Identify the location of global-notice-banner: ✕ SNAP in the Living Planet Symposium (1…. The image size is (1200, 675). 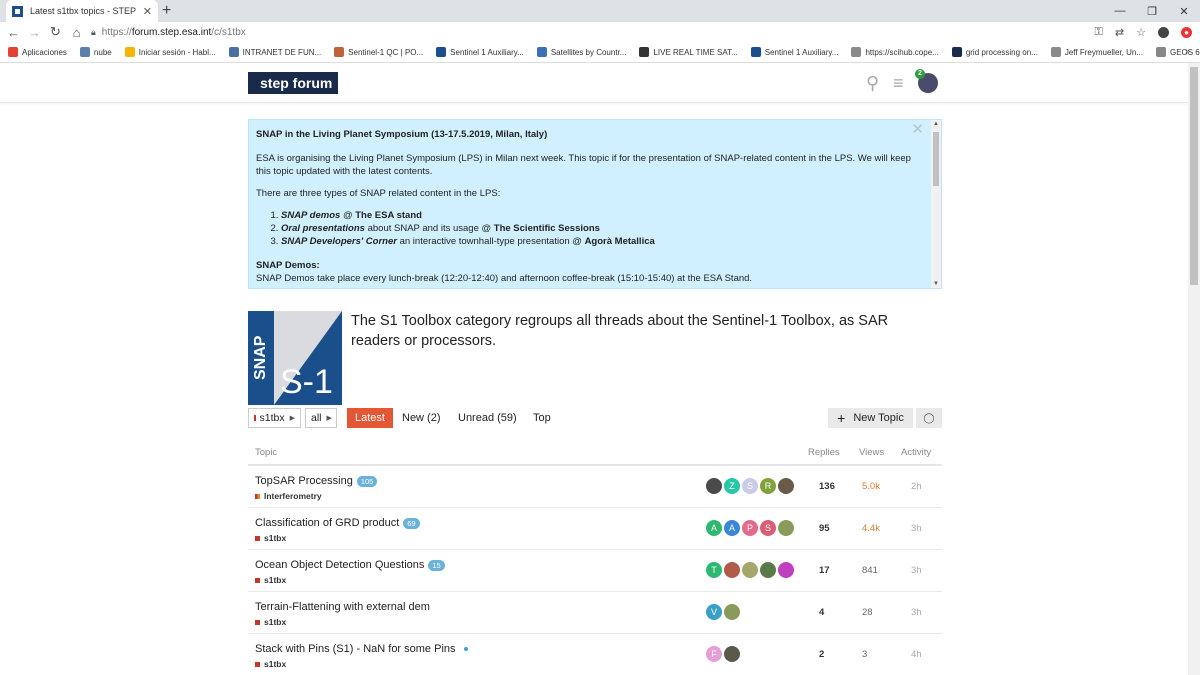
(595, 204).